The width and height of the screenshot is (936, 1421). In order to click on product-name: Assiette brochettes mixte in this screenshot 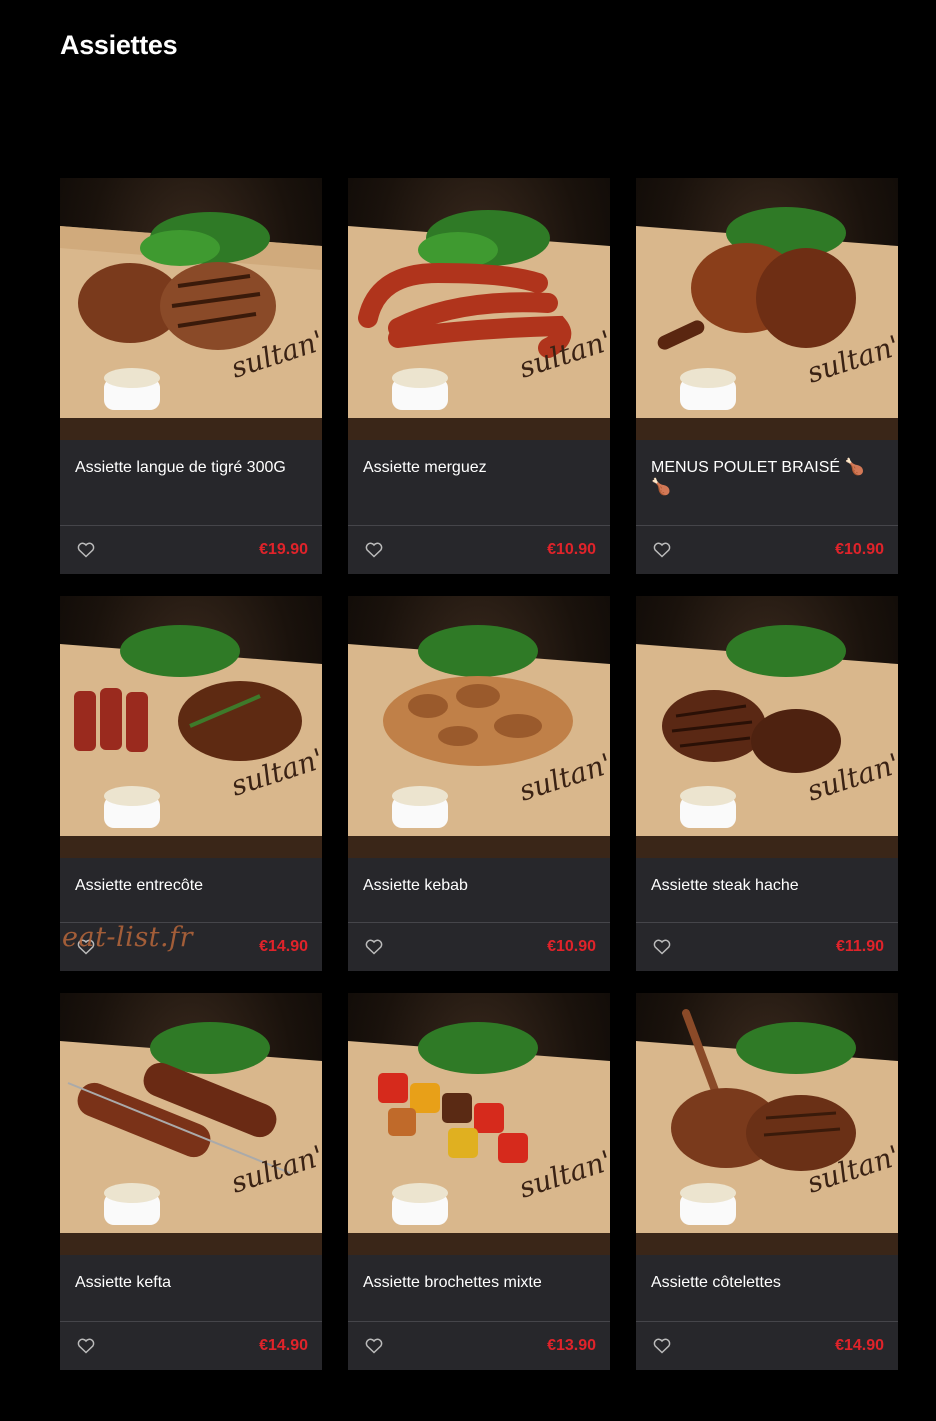, I will do `click(452, 1282)`.